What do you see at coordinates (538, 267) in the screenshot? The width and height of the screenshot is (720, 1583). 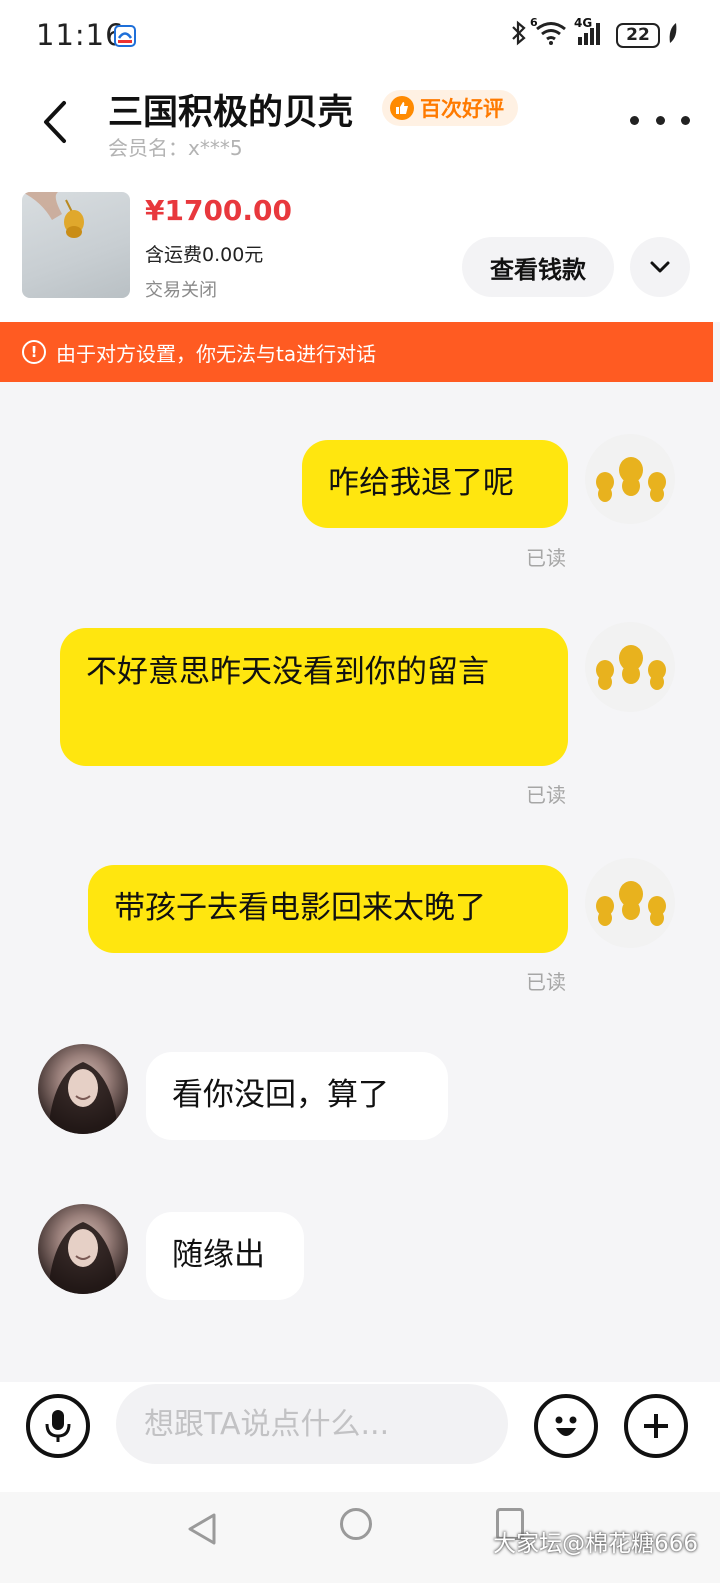 I see `view-payment-button: 查看钱款` at bounding box center [538, 267].